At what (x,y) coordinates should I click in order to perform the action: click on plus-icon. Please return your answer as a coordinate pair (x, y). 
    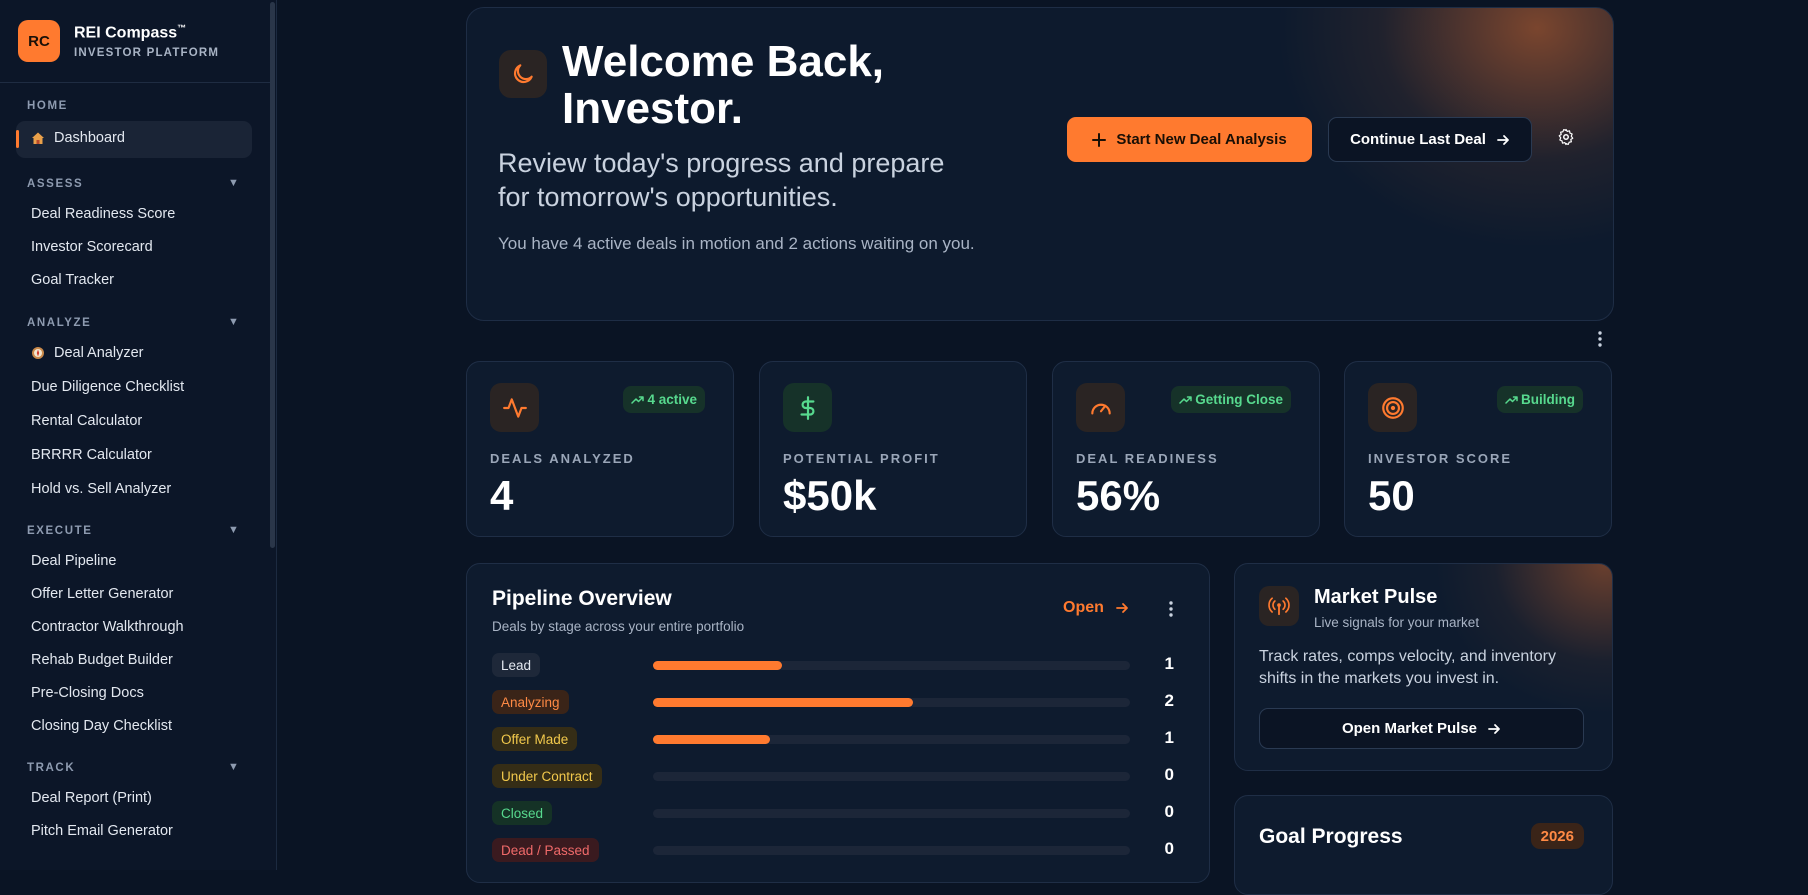
    Looking at the image, I should click on (1099, 139).